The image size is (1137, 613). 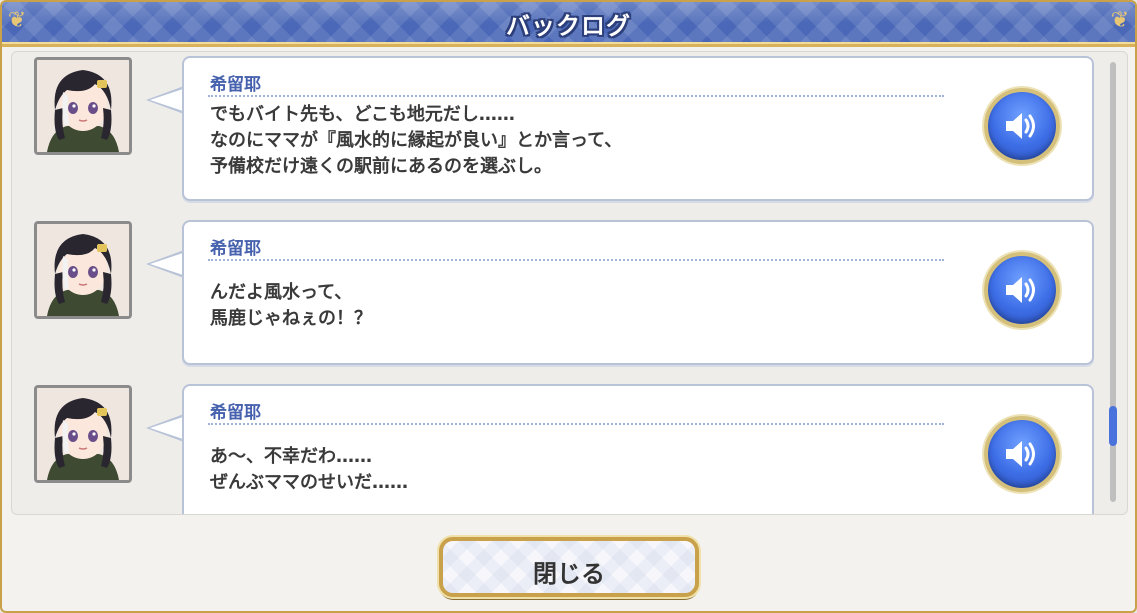 I want to click on close-button-label: 閉じる, so click(x=569, y=574).